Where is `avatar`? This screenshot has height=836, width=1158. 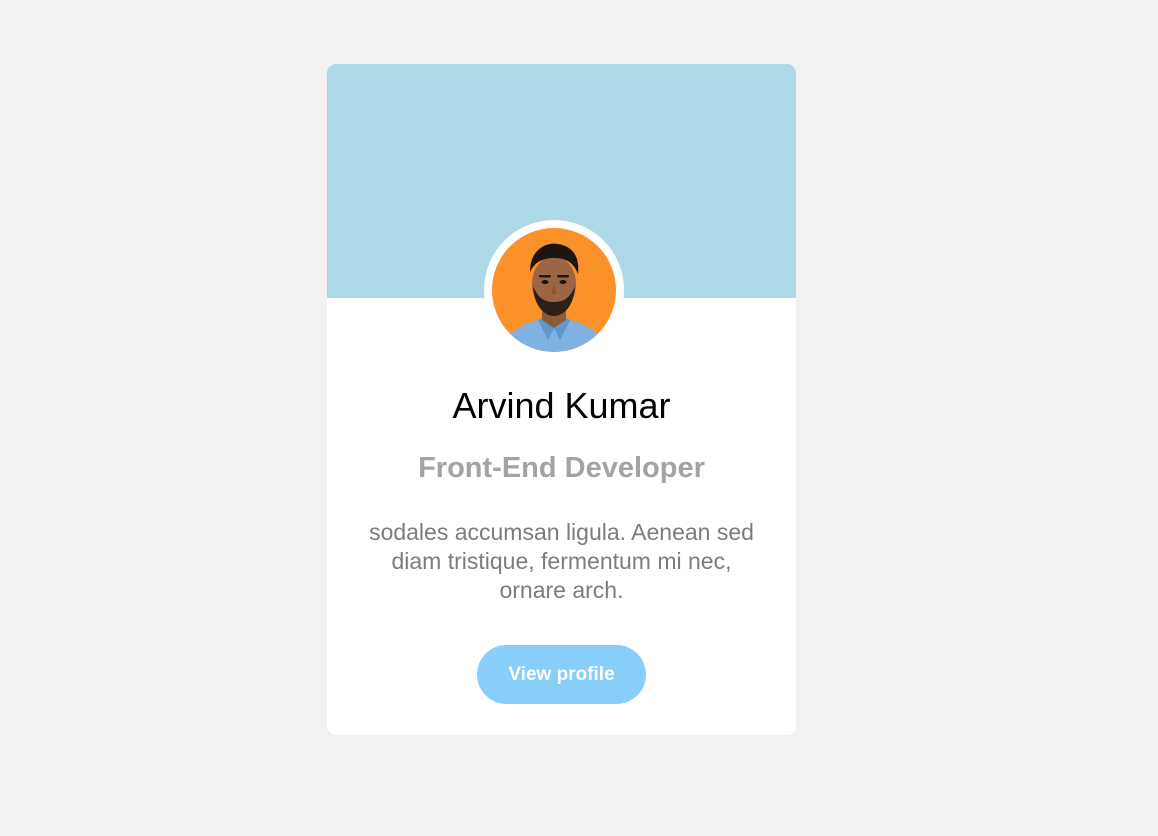
avatar is located at coordinates (554, 290).